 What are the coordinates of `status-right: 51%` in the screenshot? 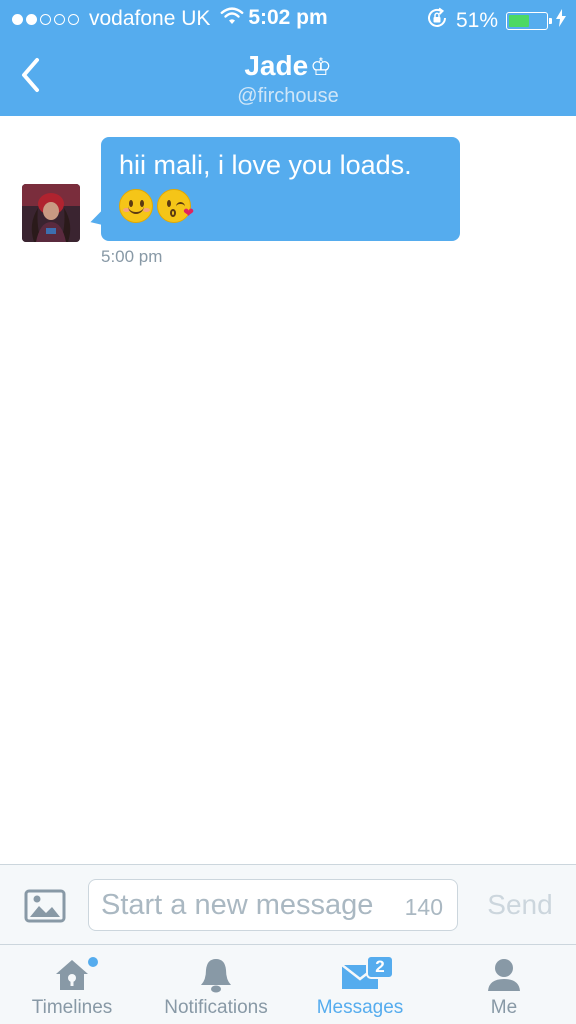 It's located at (496, 21).